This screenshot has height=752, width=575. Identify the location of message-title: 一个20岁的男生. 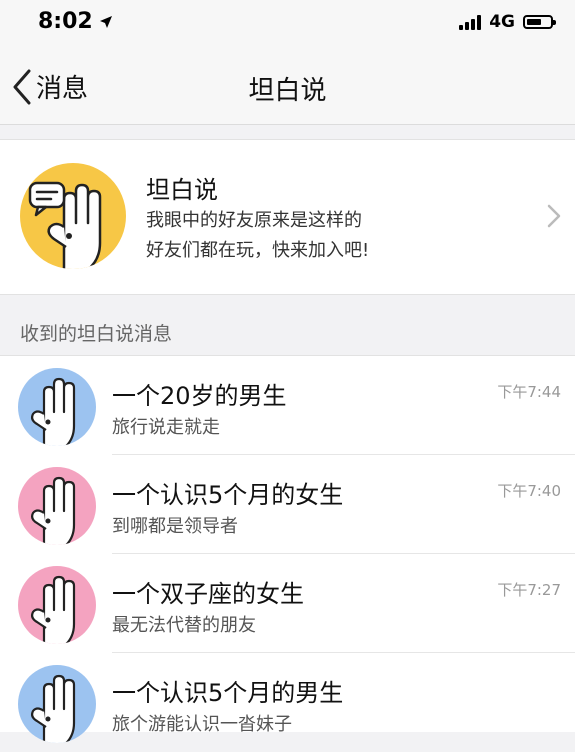
(199, 396).